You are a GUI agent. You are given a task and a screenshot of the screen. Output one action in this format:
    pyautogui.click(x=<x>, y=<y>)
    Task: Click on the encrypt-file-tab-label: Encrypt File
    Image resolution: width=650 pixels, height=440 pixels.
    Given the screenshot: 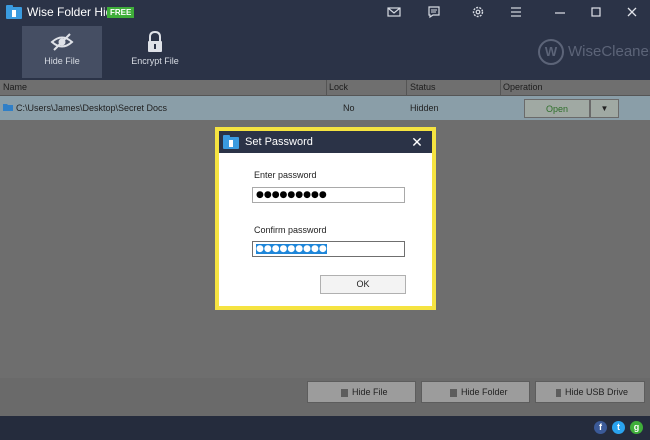 What is the action you would take?
    pyautogui.click(x=155, y=61)
    